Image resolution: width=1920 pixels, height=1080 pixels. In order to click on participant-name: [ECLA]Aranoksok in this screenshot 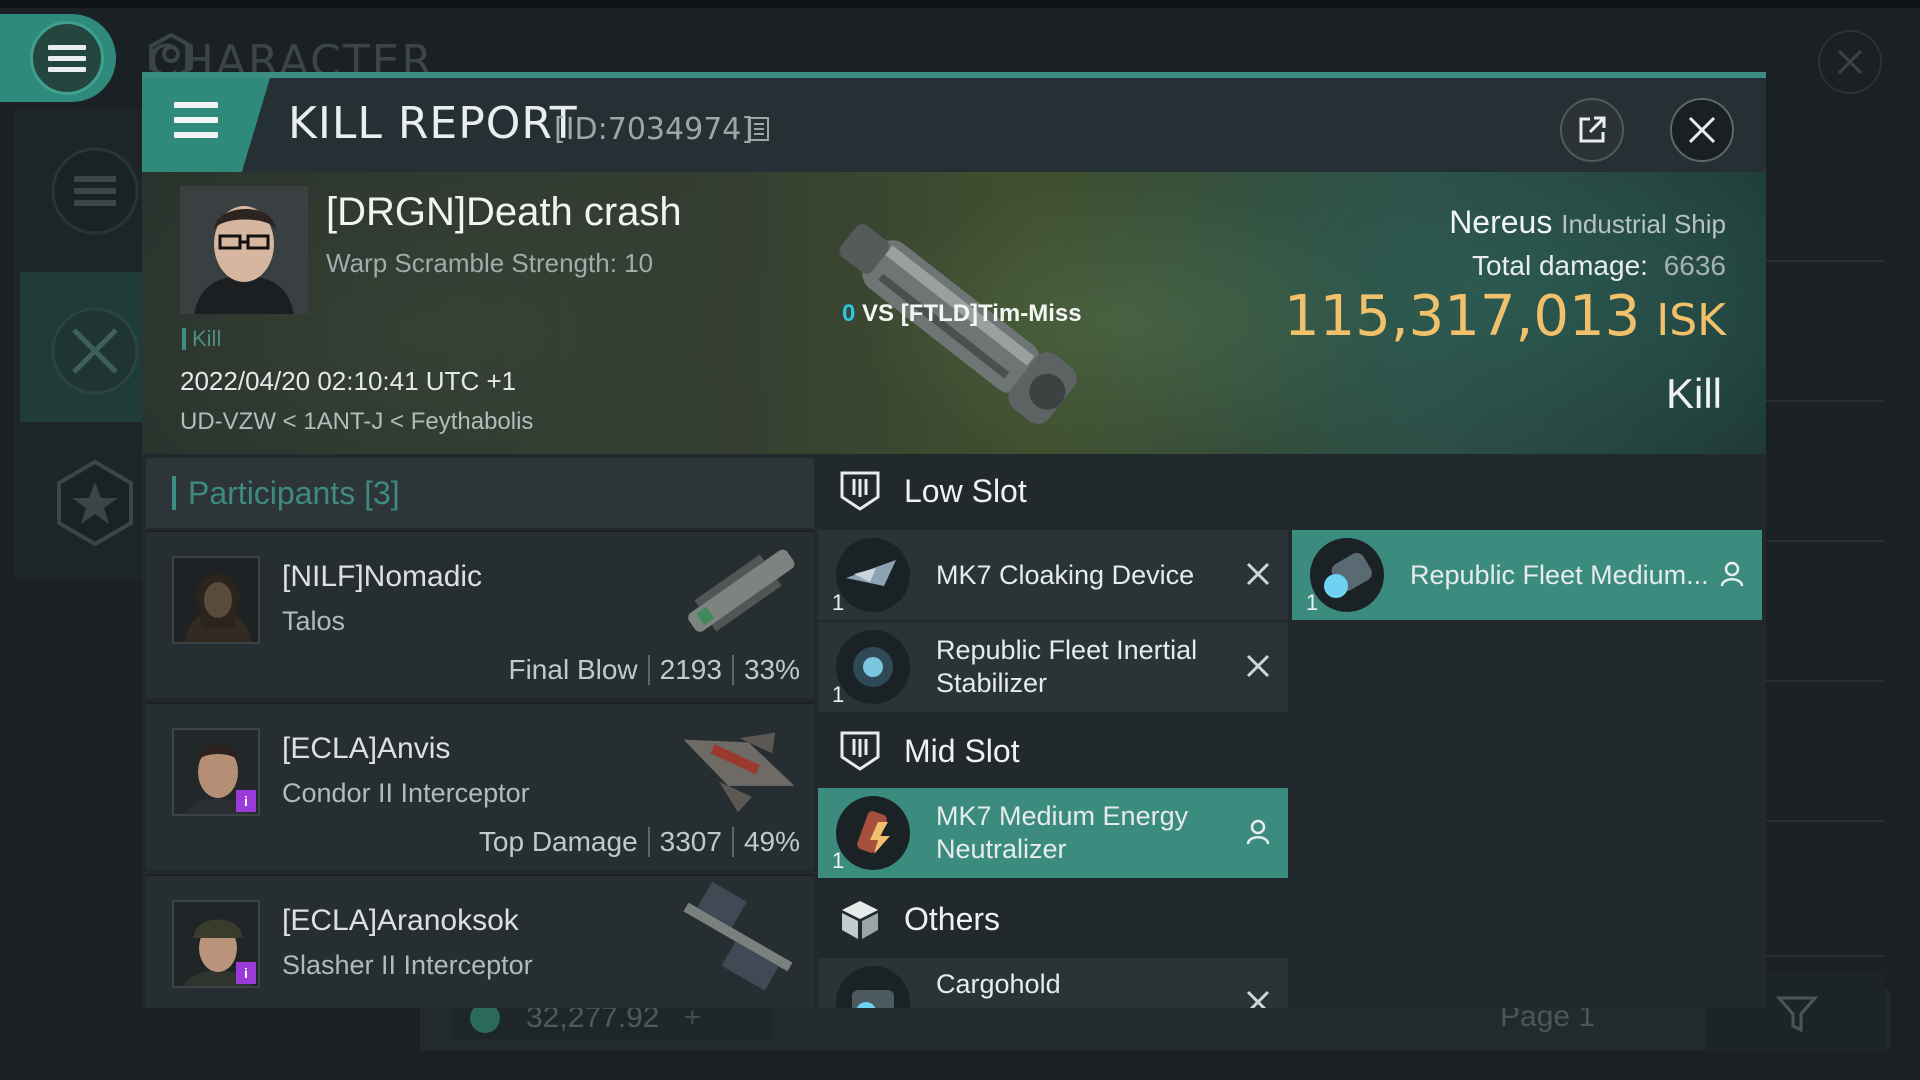, I will do `click(400, 920)`.